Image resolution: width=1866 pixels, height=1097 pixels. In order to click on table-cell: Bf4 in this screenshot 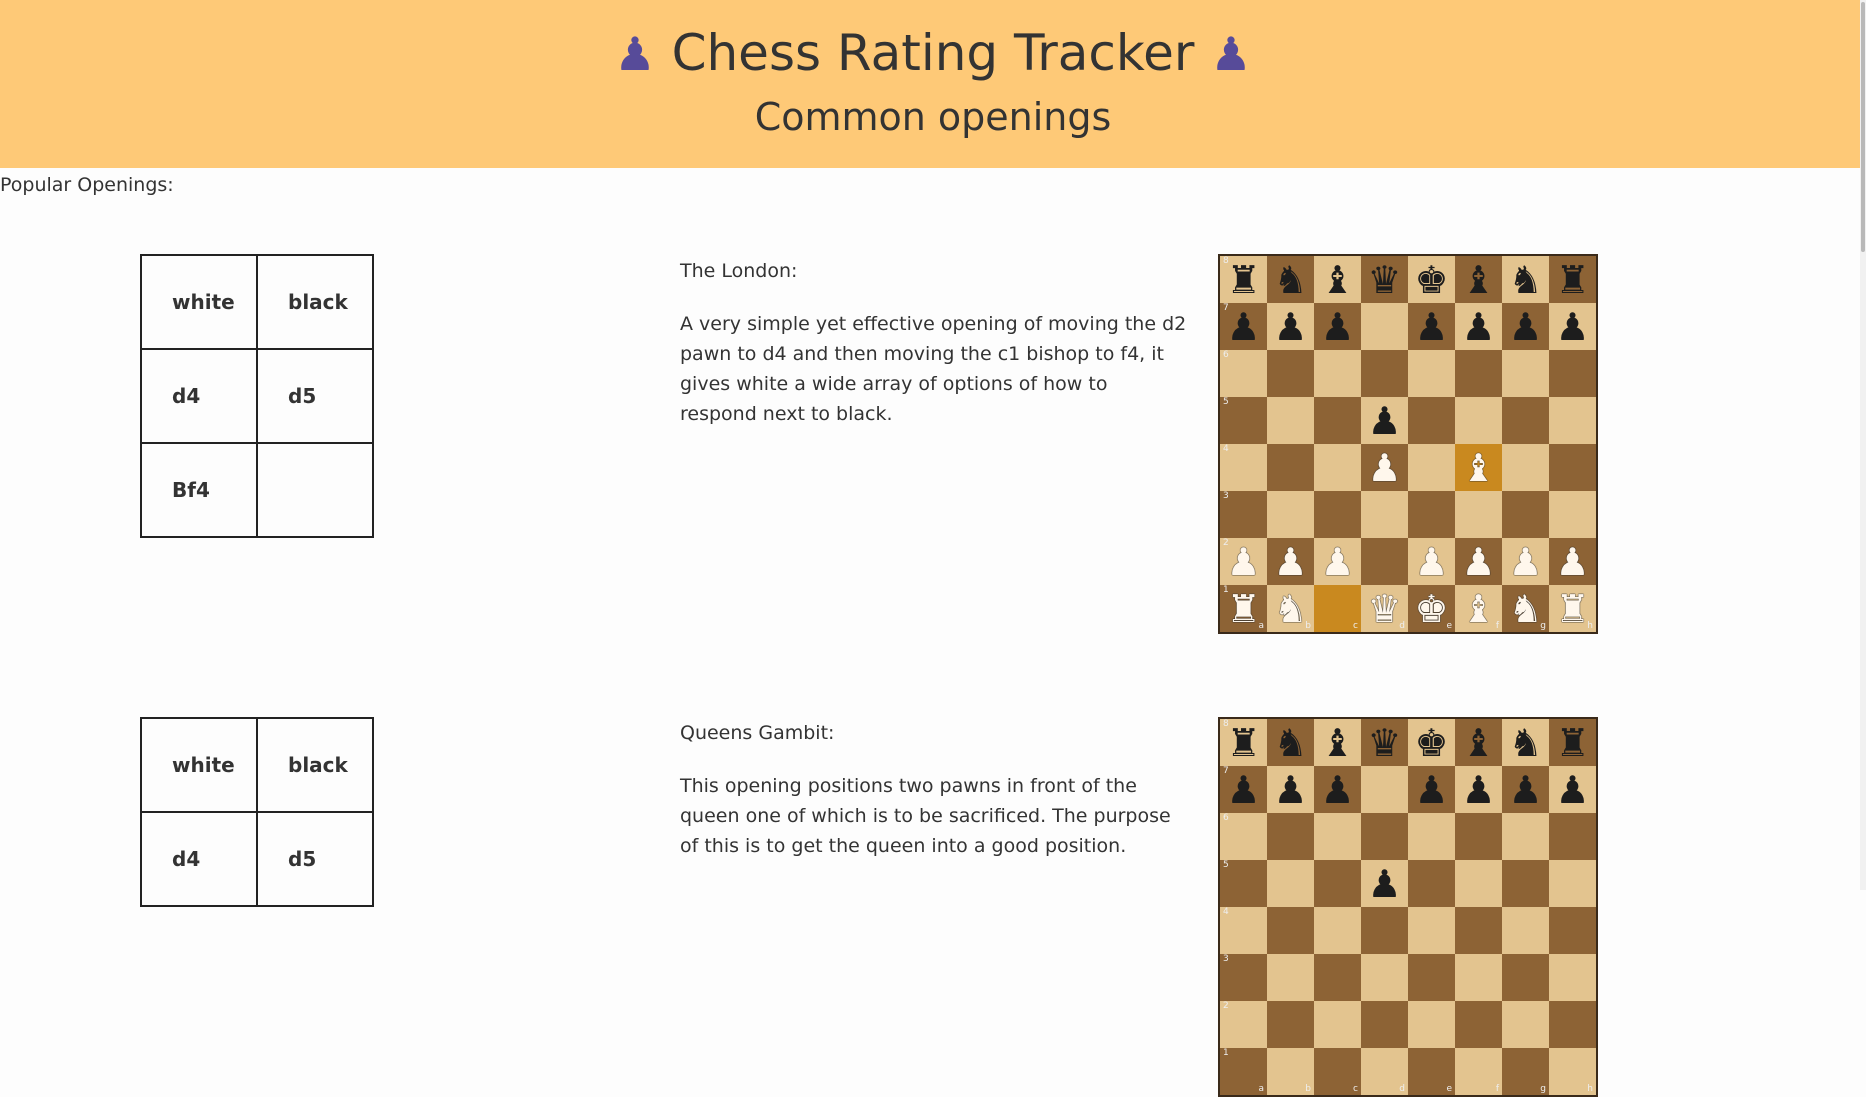, I will do `click(199, 490)`.